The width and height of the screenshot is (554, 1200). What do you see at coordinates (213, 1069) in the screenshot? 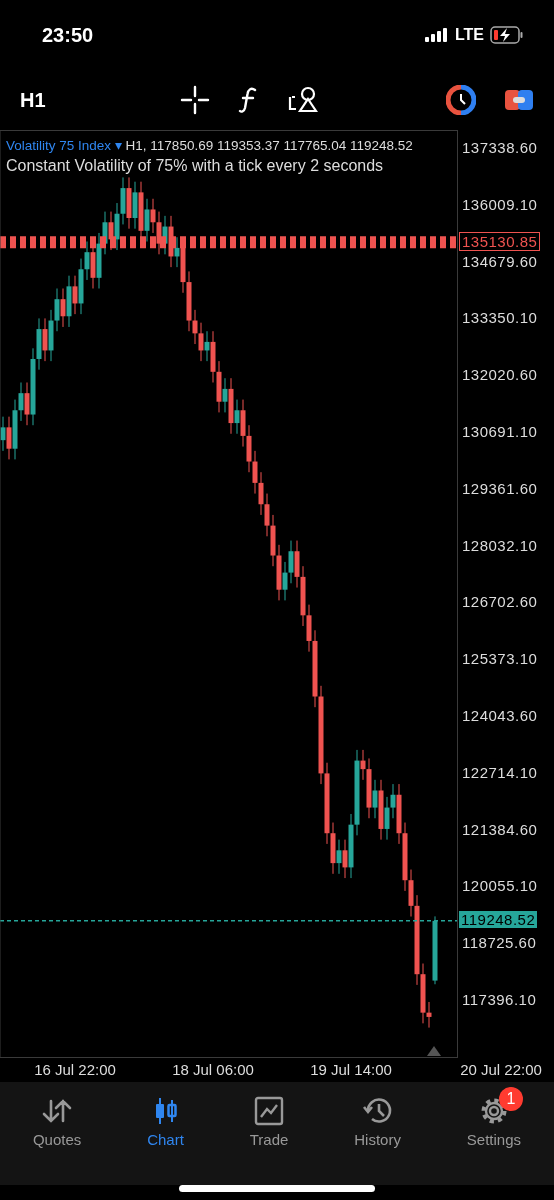
I see `time-label: 18 Jul 06:00` at bounding box center [213, 1069].